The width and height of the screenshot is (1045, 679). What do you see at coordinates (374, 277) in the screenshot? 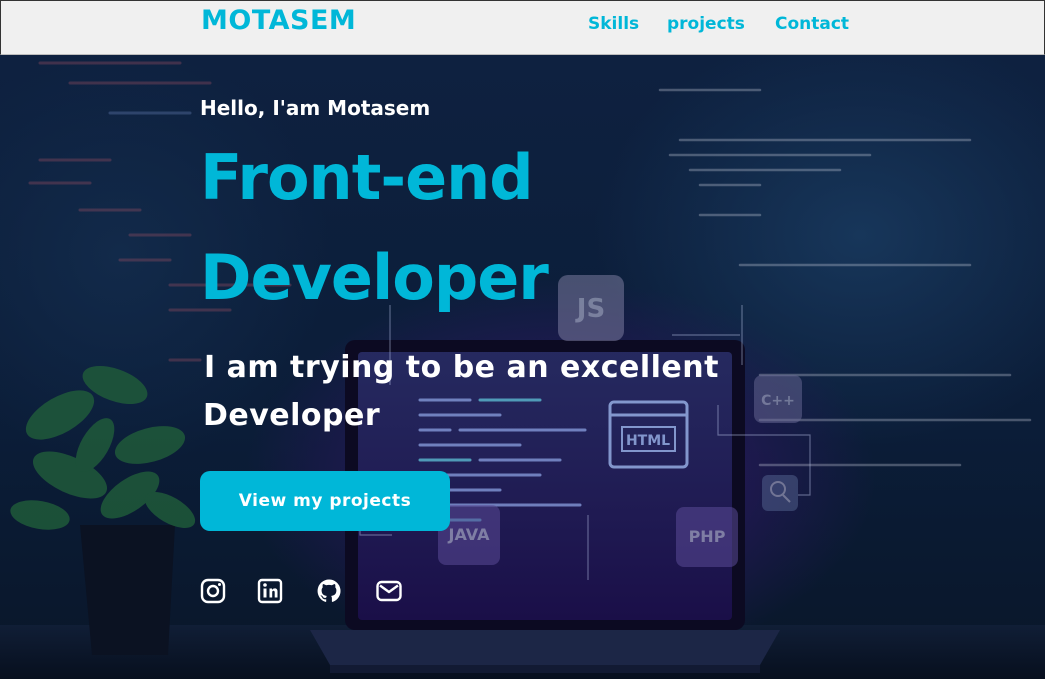
I see `hero-headline-line2: Developer` at bounding box center [374, 277].